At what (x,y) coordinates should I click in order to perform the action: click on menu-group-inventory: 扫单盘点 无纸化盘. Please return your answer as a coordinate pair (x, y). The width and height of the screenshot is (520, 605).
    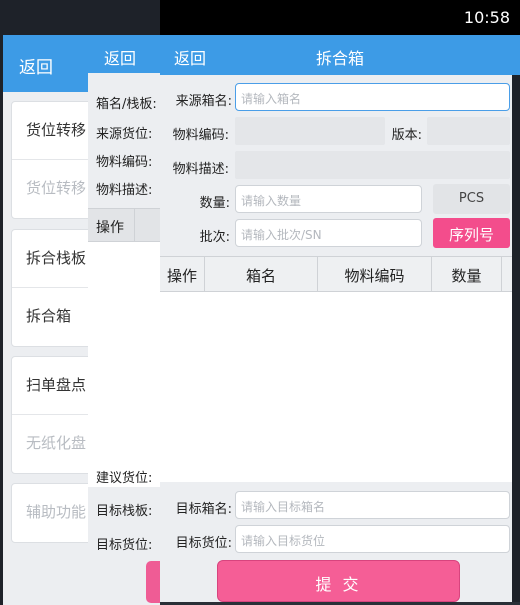
    Looking at the image, I should click on (52, 415).